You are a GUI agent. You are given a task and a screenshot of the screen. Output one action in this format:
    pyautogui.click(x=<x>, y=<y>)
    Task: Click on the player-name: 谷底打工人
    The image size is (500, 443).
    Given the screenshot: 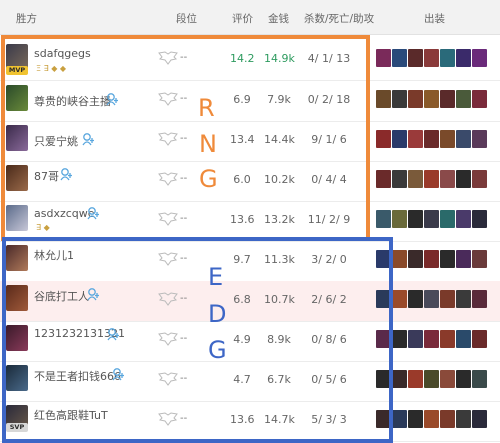 What is the action you would take?
    pyautogui.click(x=61, y=296)
    